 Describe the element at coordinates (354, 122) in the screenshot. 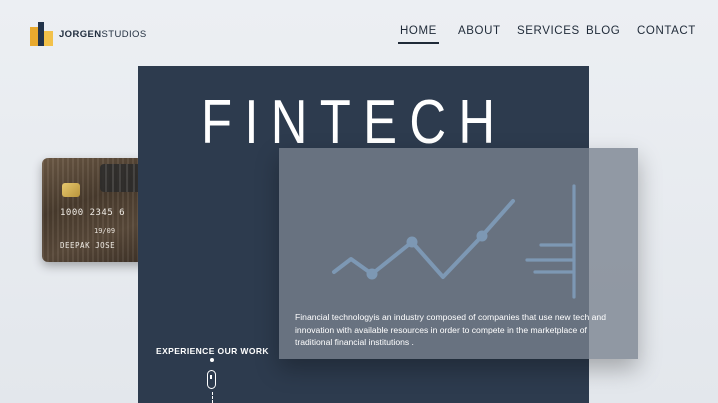

I see `hero-title: FINTECH` at that location.